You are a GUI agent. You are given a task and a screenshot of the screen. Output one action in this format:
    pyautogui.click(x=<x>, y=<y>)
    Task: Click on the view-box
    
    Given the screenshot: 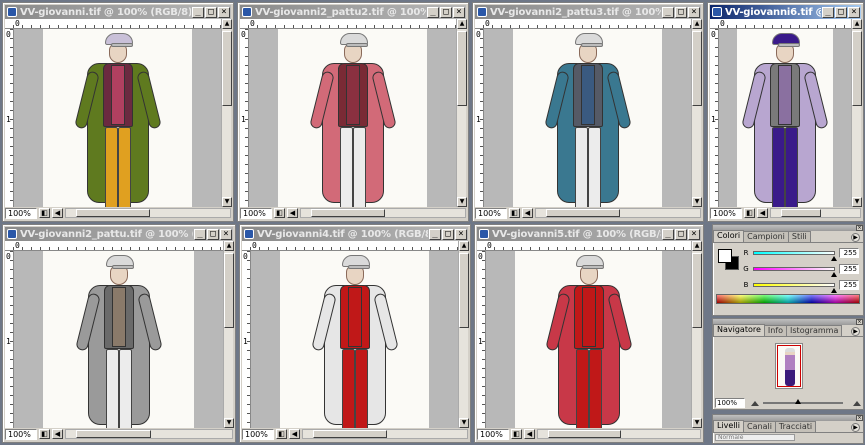 What is the action you would take?
    pyautogui.click(x=789, y=366)
    